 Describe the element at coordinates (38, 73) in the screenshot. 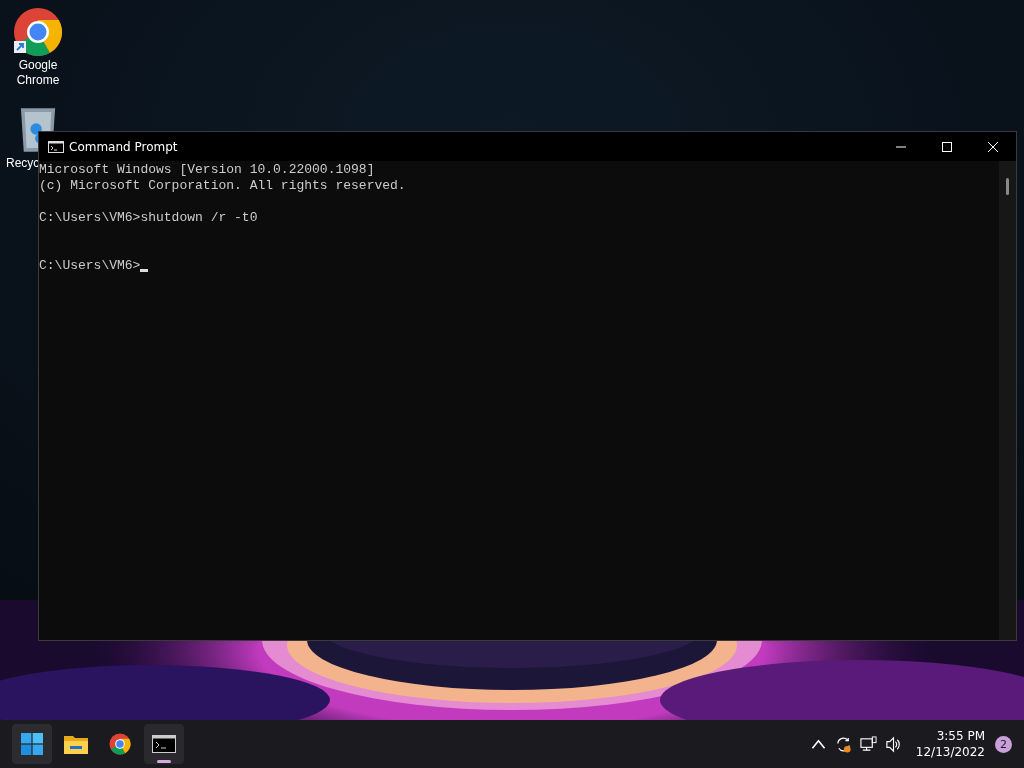

I see `desktop-icon-label: Google Chrome` at that location.